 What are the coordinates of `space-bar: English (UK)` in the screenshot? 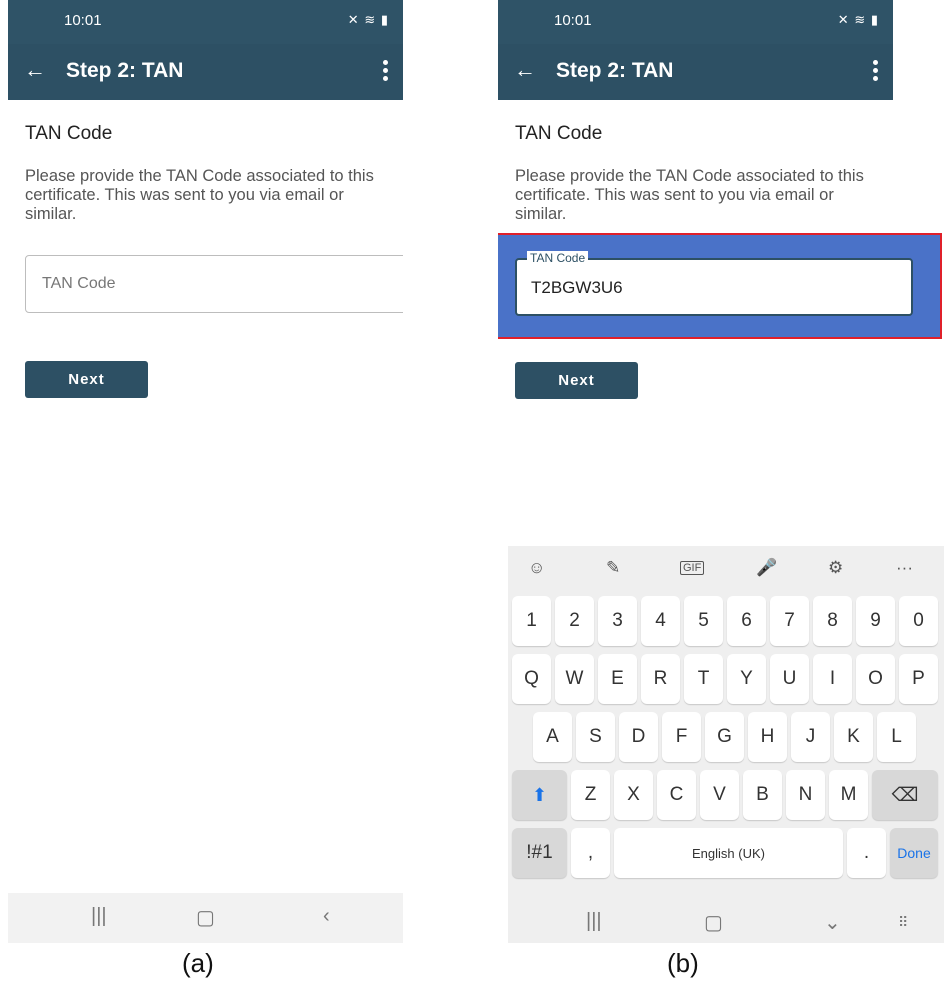 It's located at (728, 853).